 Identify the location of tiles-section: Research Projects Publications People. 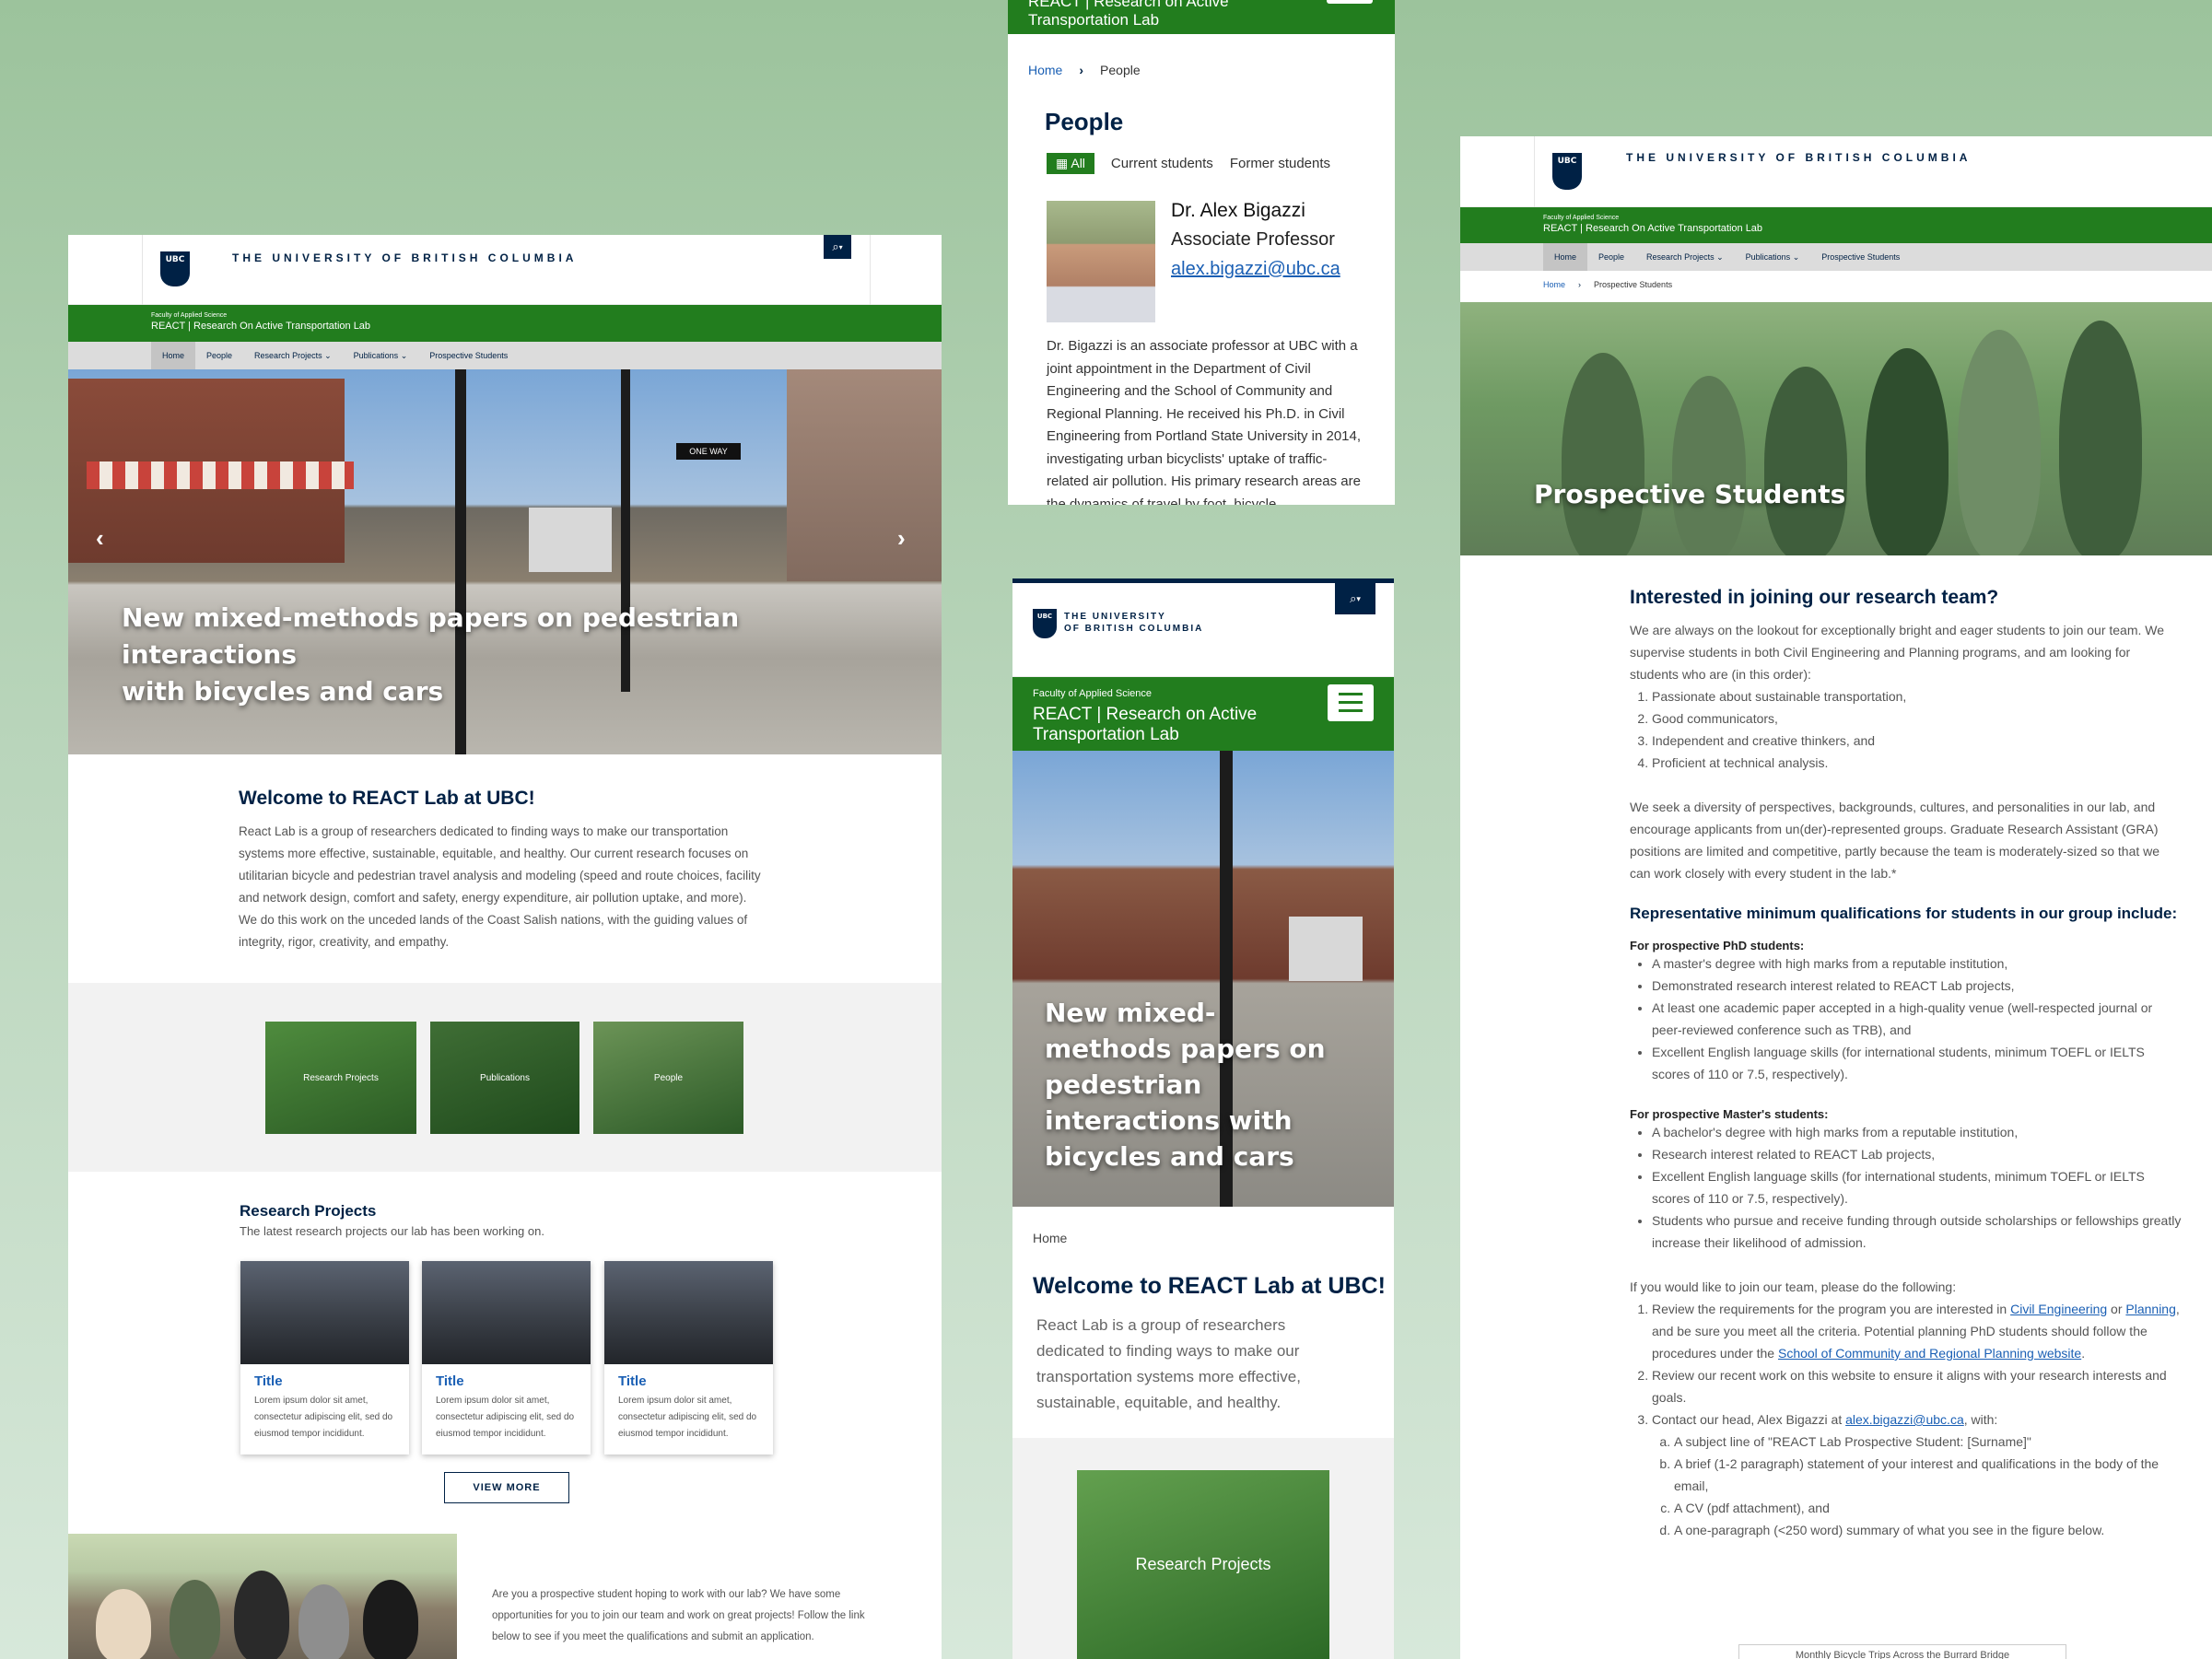
(505, 1077).